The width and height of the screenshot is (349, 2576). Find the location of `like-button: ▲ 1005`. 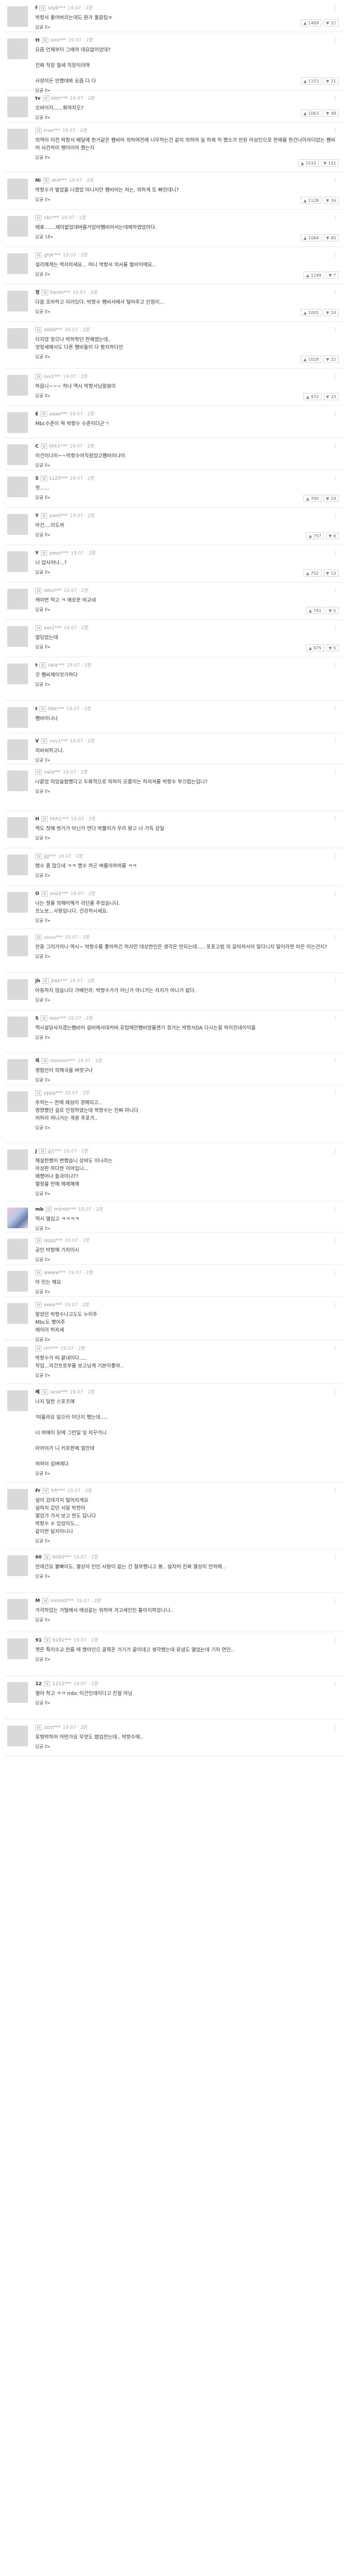

like-button: ▲ 1005 is located at coordinates (311, 312).